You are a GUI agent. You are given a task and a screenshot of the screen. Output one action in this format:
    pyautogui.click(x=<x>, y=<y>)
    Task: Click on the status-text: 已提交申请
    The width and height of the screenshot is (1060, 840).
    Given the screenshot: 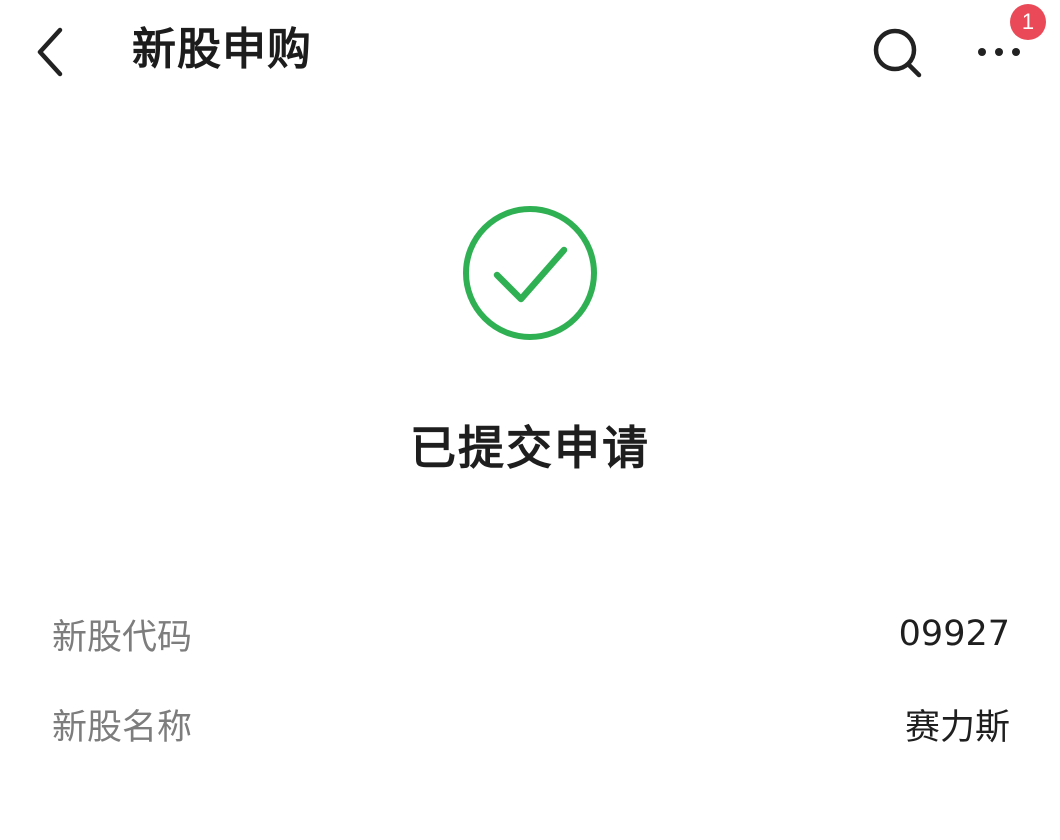 What is the action you would take?
    pyautogui.click(x=530, y=448)
    